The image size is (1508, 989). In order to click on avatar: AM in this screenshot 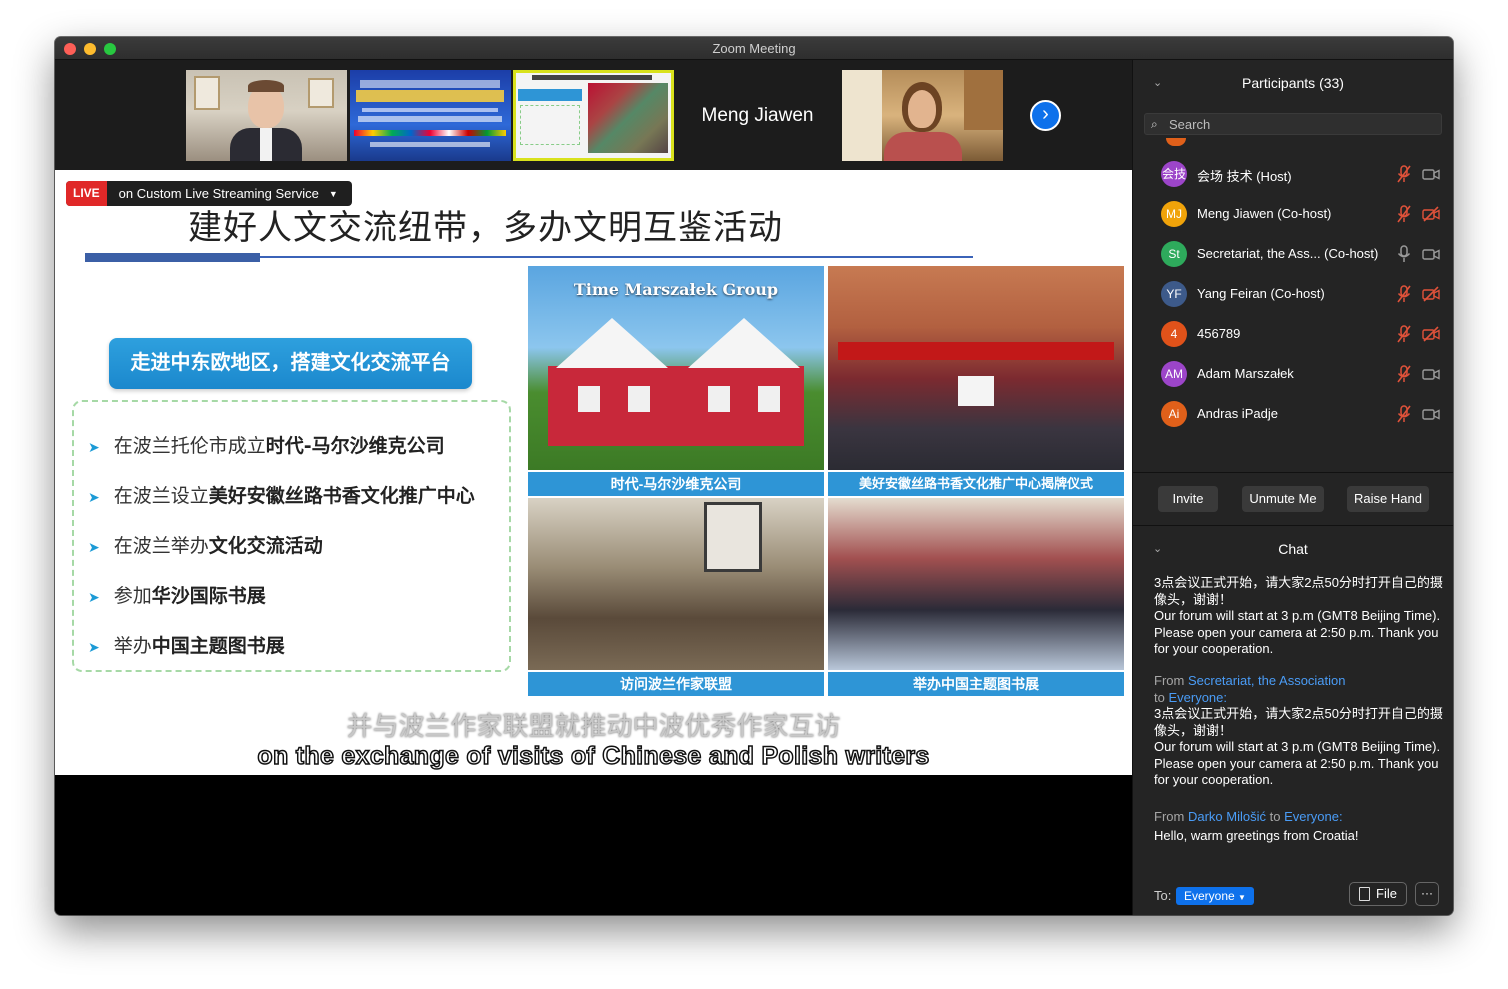, I will do `click(1174, 374)`.